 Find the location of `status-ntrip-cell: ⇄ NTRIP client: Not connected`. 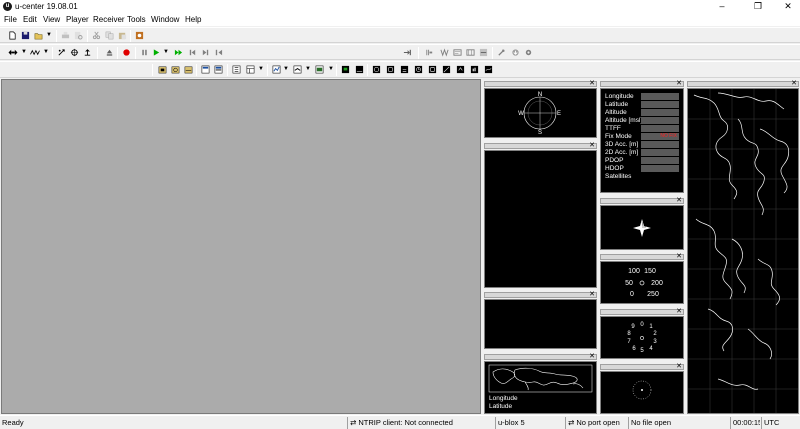

status-ntrip-cell: ⇄ NTRIP client: Not connected is located at coordinates (420, 423).